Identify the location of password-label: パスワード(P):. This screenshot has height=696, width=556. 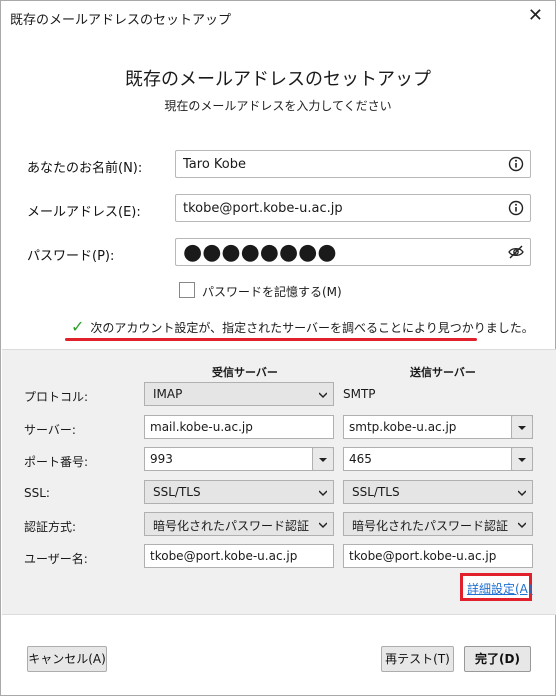
(71, 256).